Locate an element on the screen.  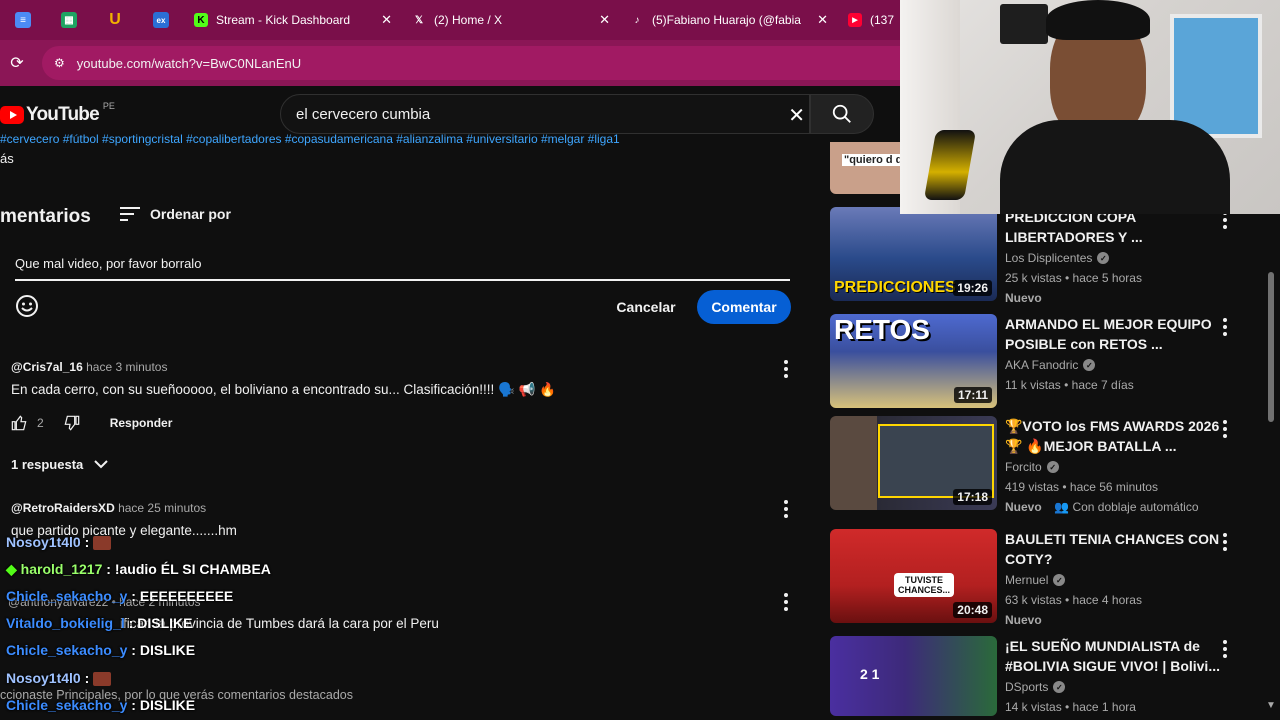
tab-label: (2) Home / X is located at coordinates (468, 20).